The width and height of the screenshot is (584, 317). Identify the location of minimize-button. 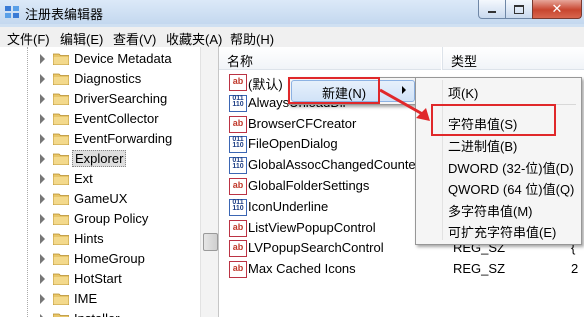
(492, 9).